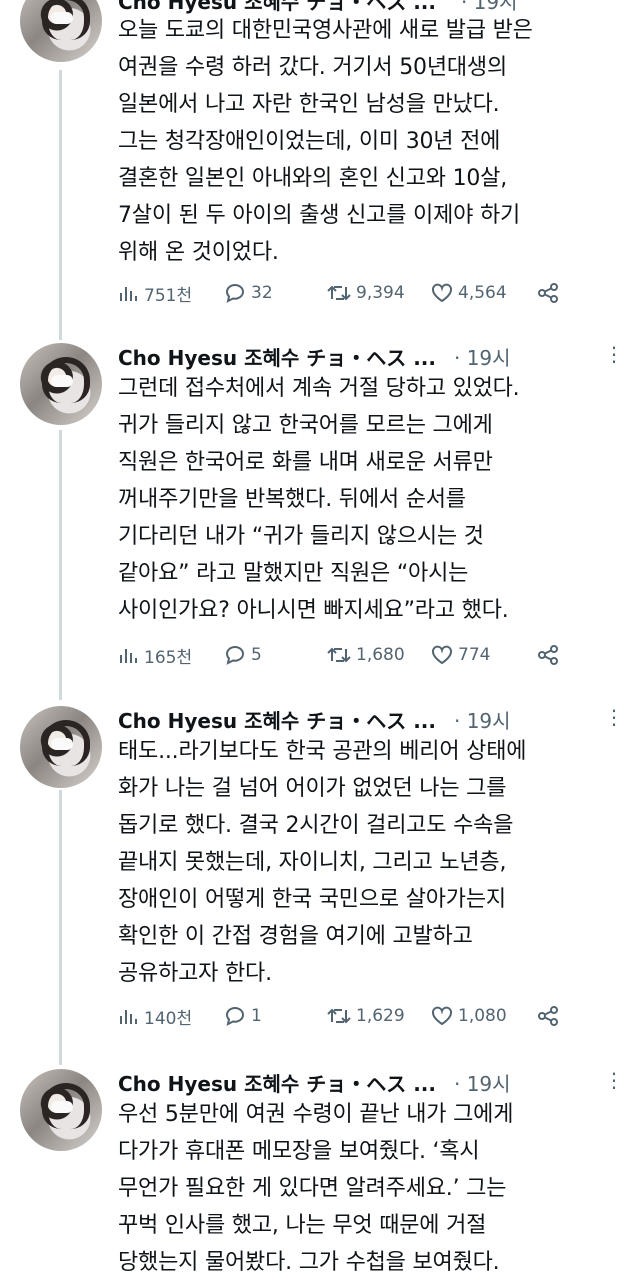 The image size is (640, 1281). I want to click on like-button: 4,564, so click(468, 293).